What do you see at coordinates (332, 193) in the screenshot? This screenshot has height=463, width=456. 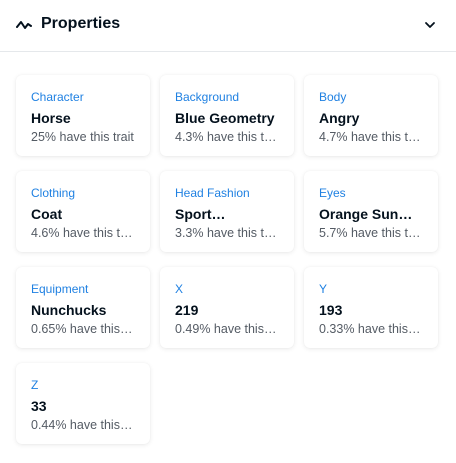 I see `property-type: Eyes` at bounding box center [332, 193].